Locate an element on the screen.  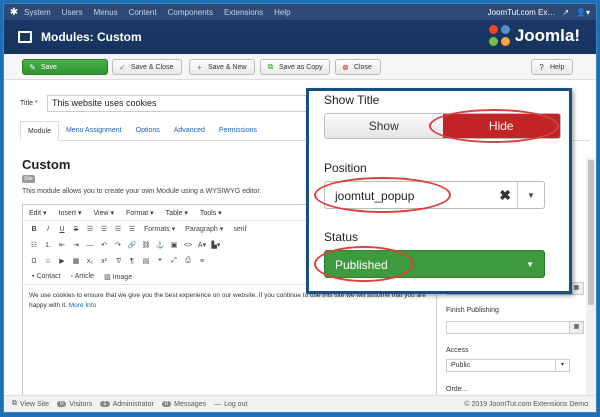
plus-icon: + is located at coordinates (199, 67).